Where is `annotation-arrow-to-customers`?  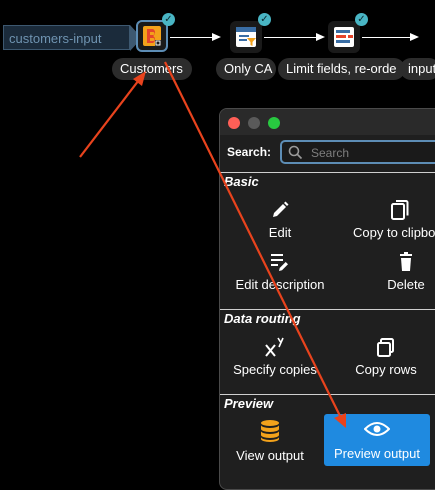 annotation-arrow-to-customers is located at coordinates (112, 114).